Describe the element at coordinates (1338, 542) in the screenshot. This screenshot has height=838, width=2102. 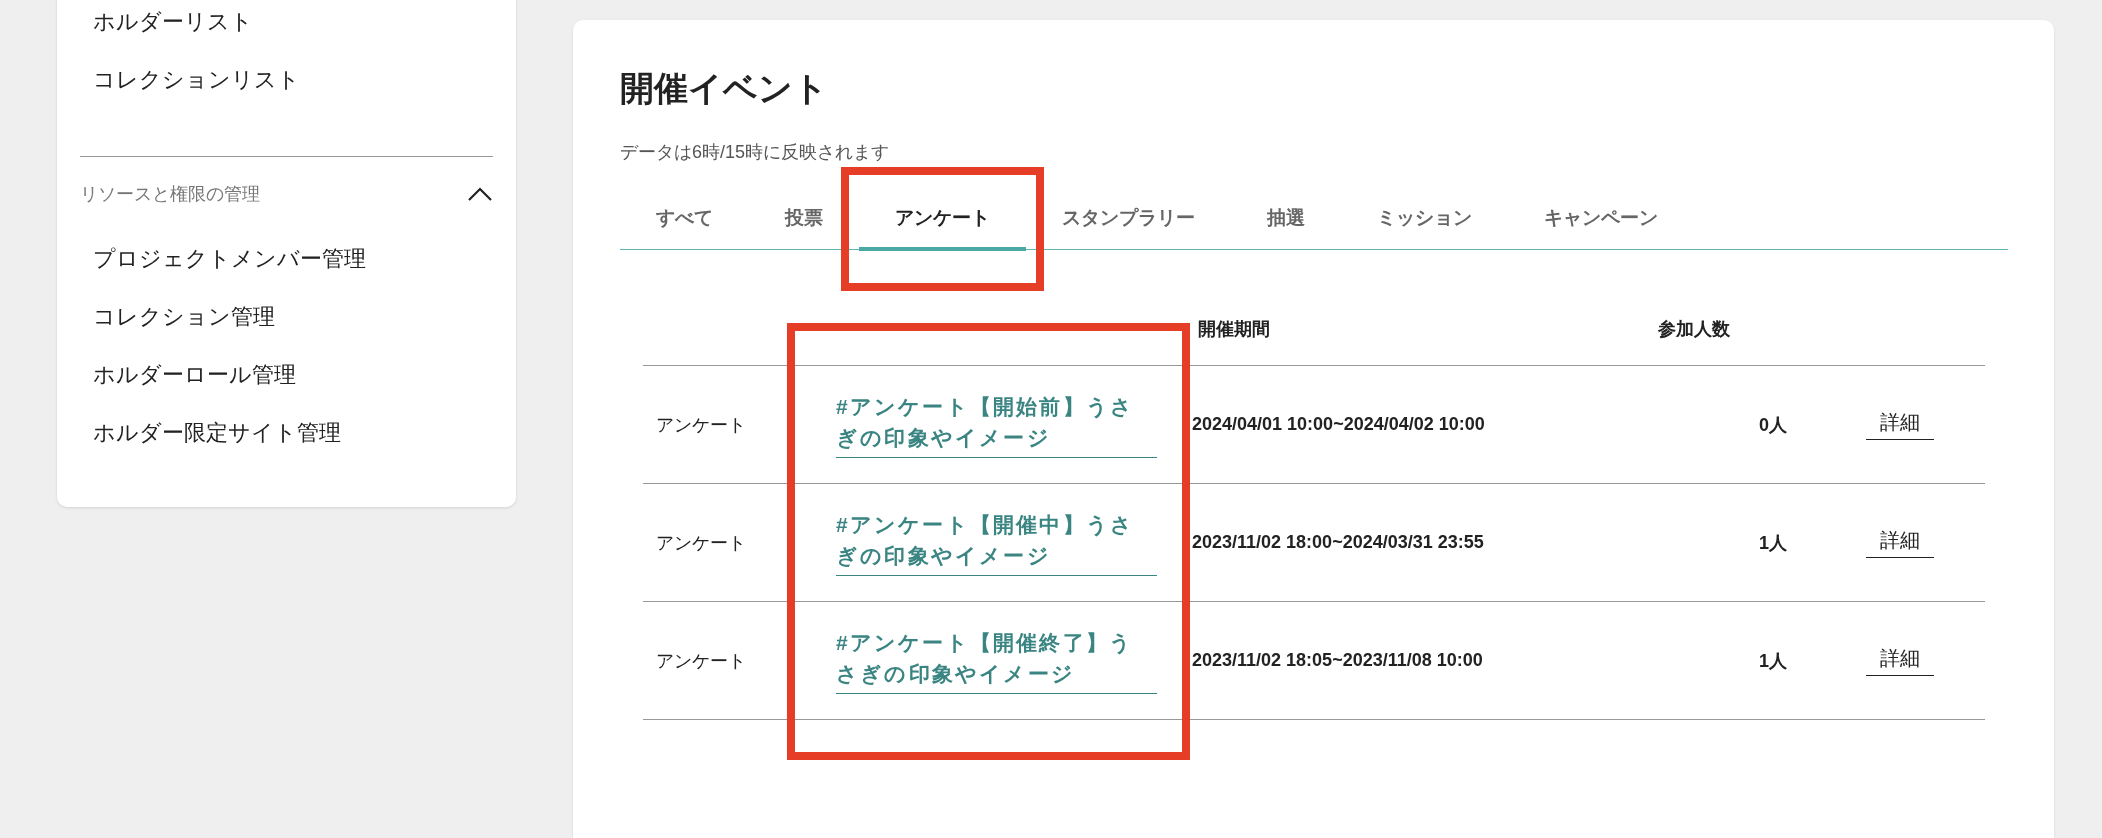
I see `event-period: 2023/11/02 18:00~2024/03/31 23:55` at that location.